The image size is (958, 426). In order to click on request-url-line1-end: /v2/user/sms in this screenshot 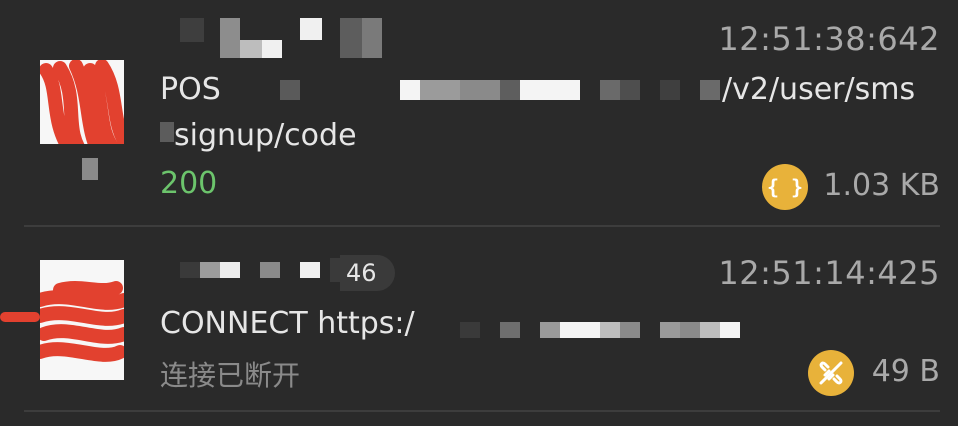, I will do `click(819, 89)`.